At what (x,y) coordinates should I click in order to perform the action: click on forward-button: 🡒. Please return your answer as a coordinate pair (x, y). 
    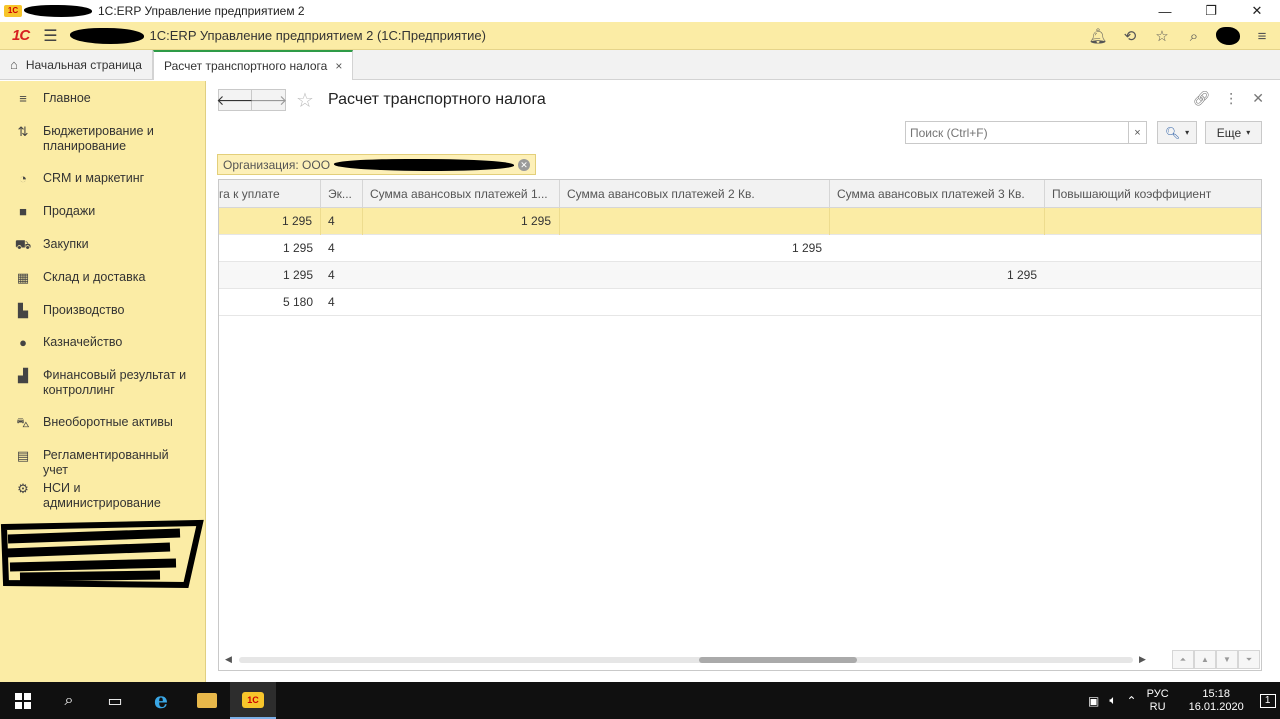
    Looking at the image, I should click on (268, 100).